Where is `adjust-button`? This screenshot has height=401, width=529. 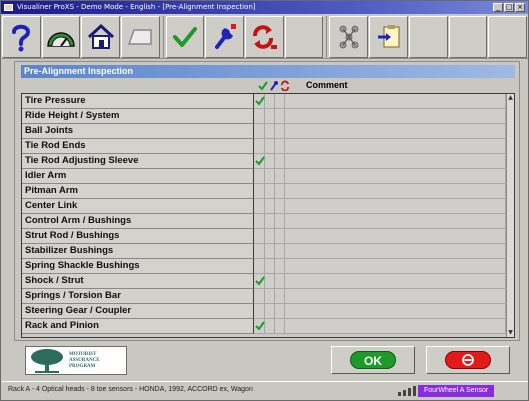 adjust-button is located at coordinates (225, 37).